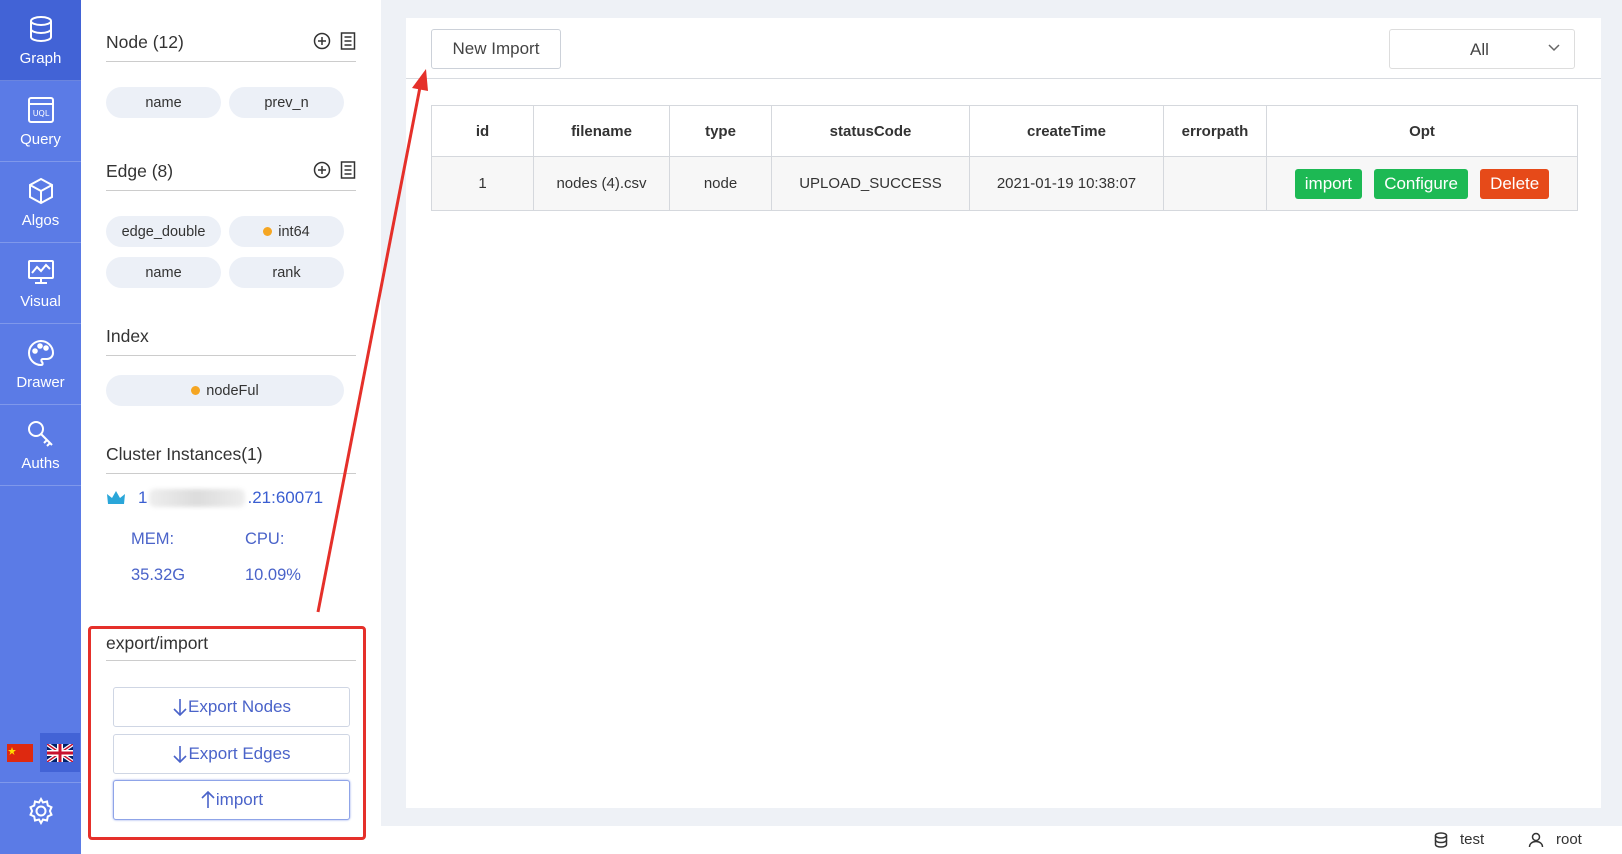 The image size is (1622, 854). What do you see at coordinates (145, 42) in the screenshot?
I see `node-title: Node (12)` at bounding box center [145, 42].